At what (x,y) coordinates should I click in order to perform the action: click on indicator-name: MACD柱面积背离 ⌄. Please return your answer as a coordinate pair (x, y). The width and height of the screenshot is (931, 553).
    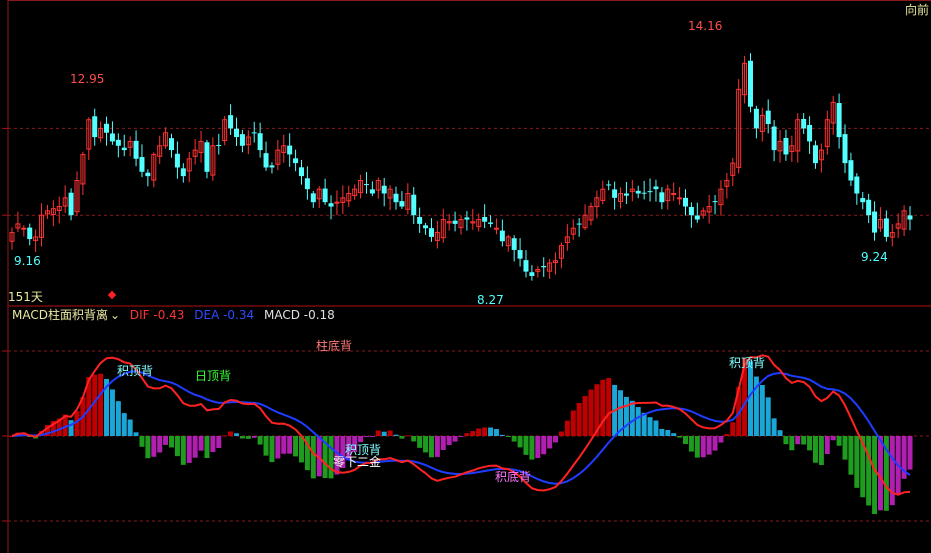
    Looking at the image, I should click on (66, 315).